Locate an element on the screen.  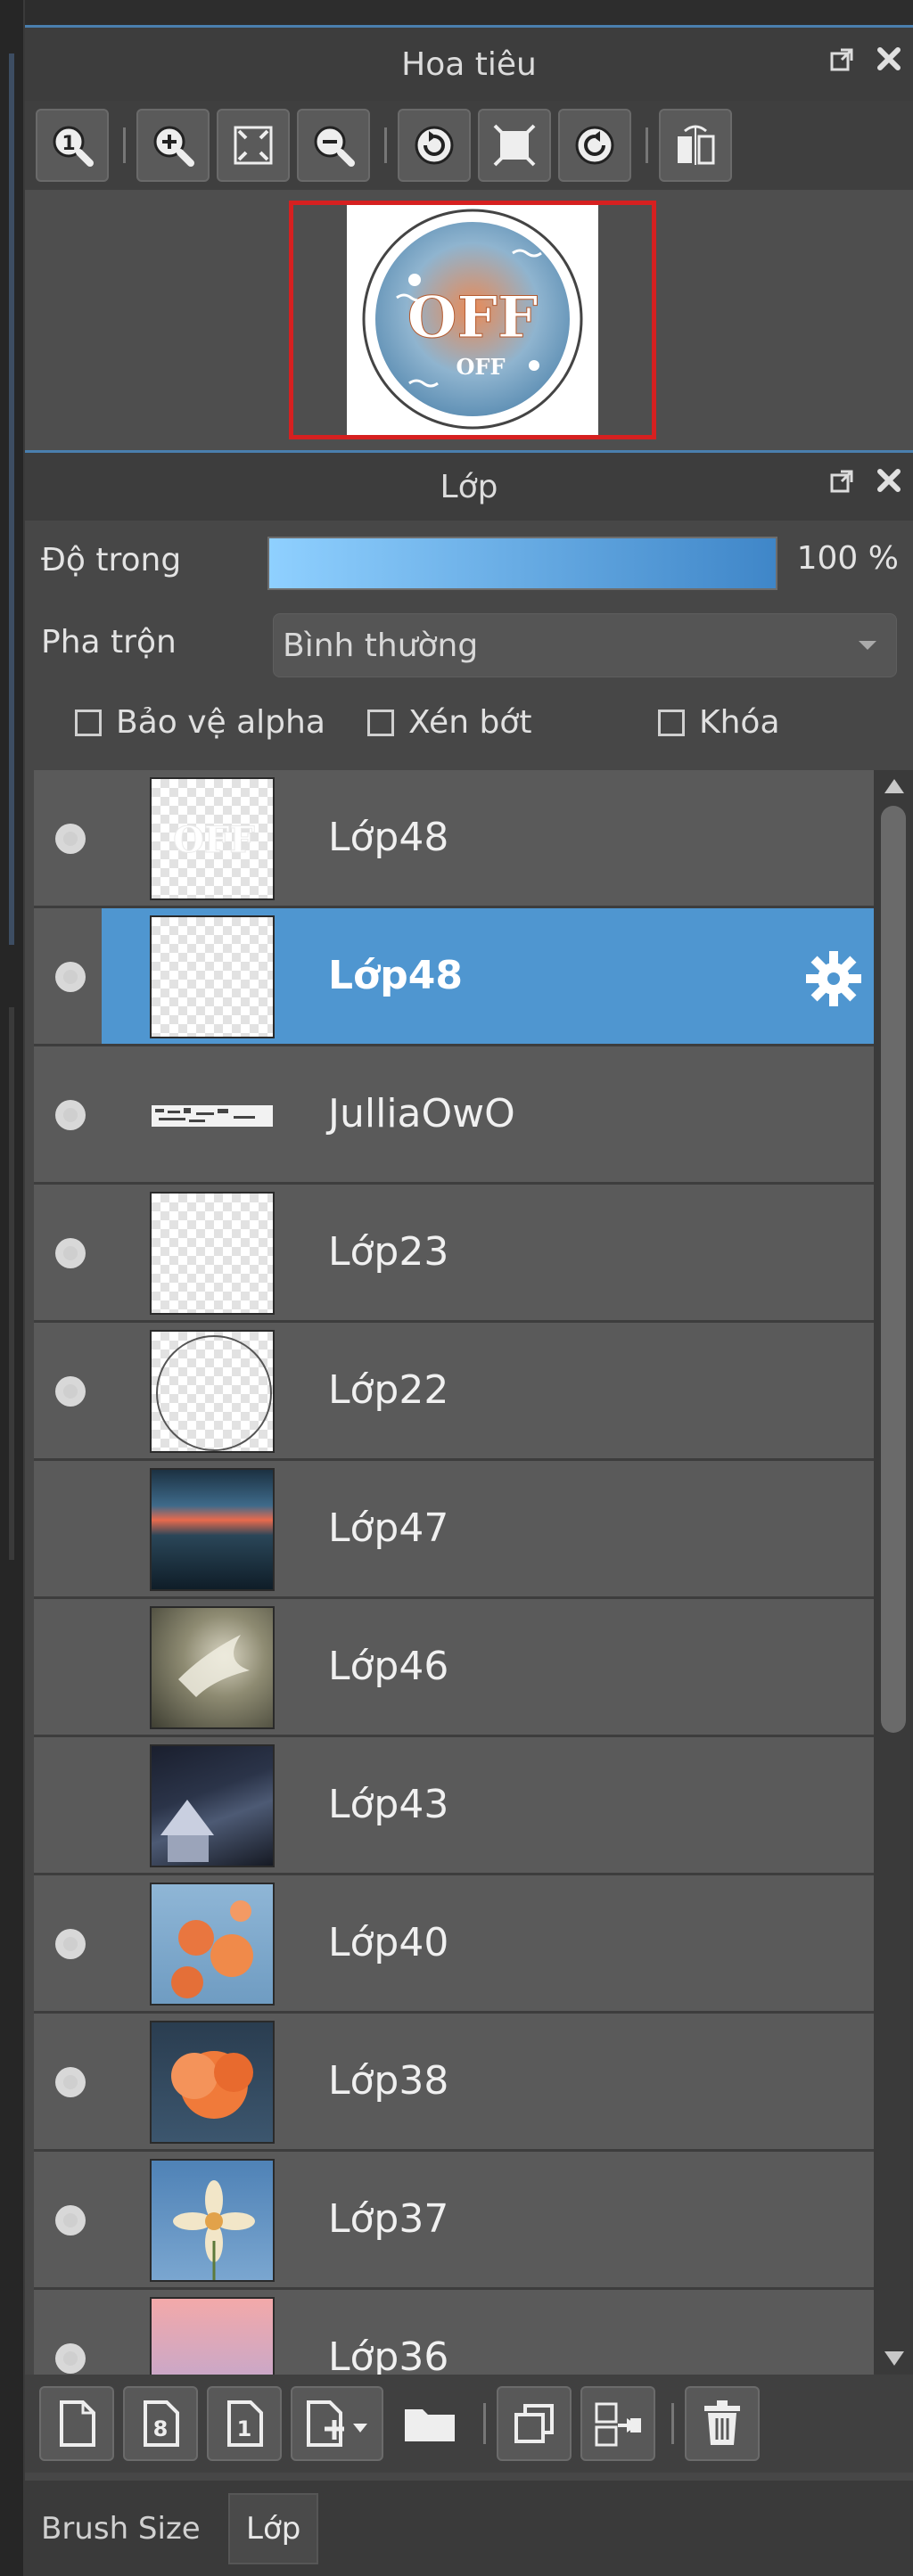
layer-name: JulliaOwO is located at coordinates (421, 1113).